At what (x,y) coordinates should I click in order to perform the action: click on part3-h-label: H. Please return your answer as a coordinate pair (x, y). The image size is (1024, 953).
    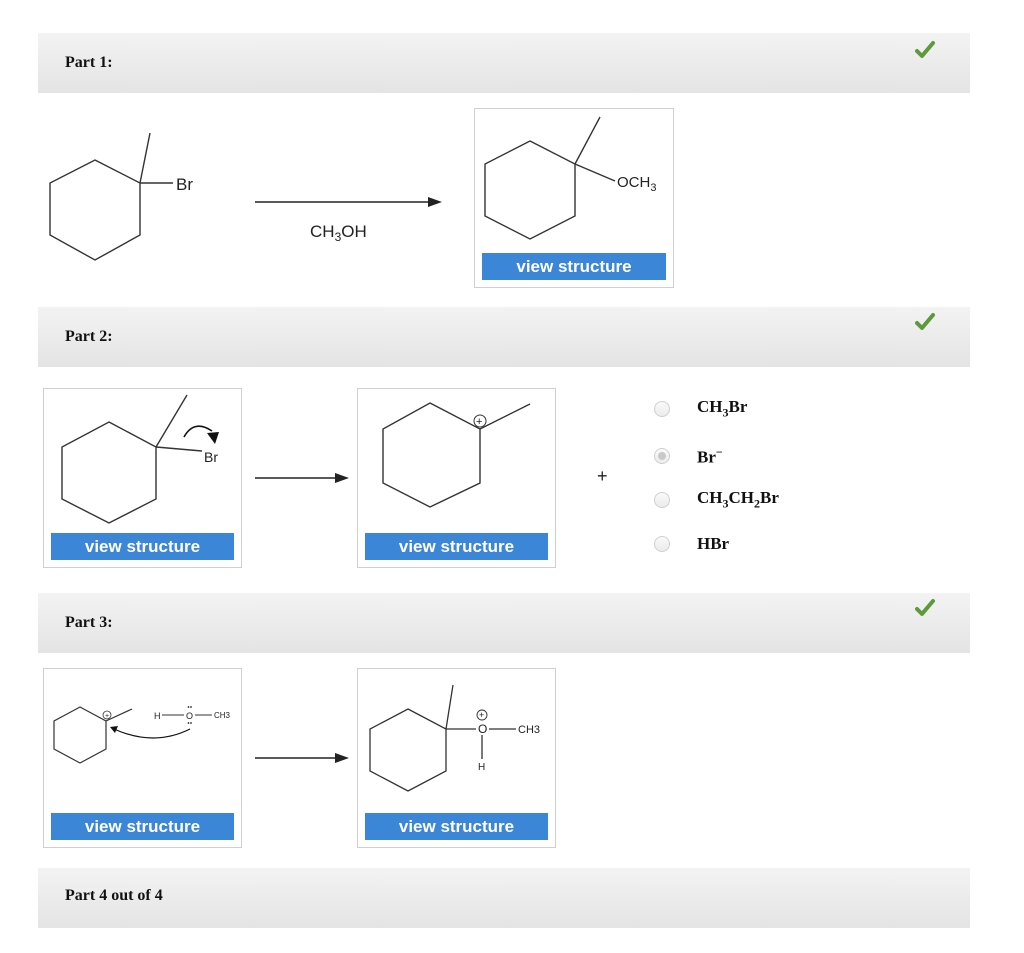
    Looking at the image, I should click on (157, 716).